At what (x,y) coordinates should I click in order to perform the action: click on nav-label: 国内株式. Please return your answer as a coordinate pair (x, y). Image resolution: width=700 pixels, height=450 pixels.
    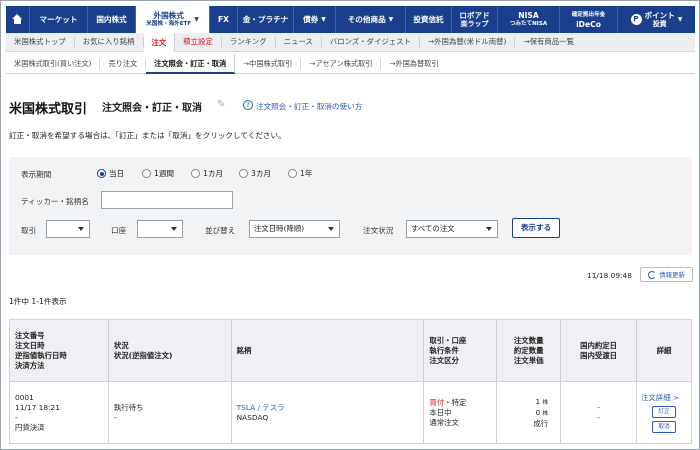
    Looking at the image, I should click on (111, 19).